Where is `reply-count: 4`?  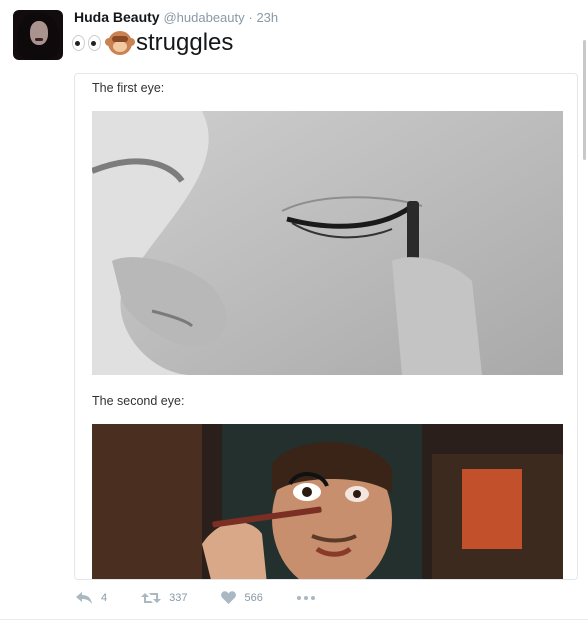 reply-count: 4 is located at coordinates (104, 597).